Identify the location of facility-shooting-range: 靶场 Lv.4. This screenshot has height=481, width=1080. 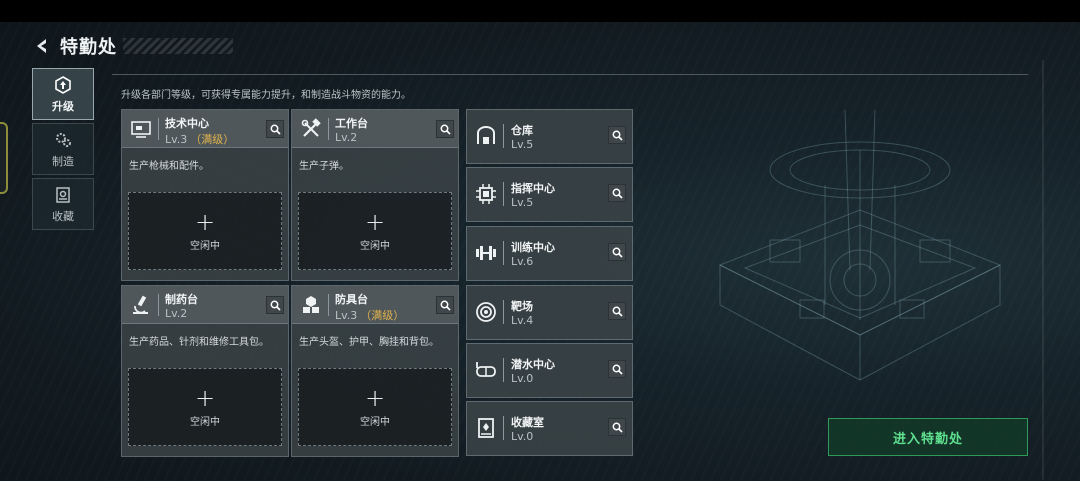
(549, 312).